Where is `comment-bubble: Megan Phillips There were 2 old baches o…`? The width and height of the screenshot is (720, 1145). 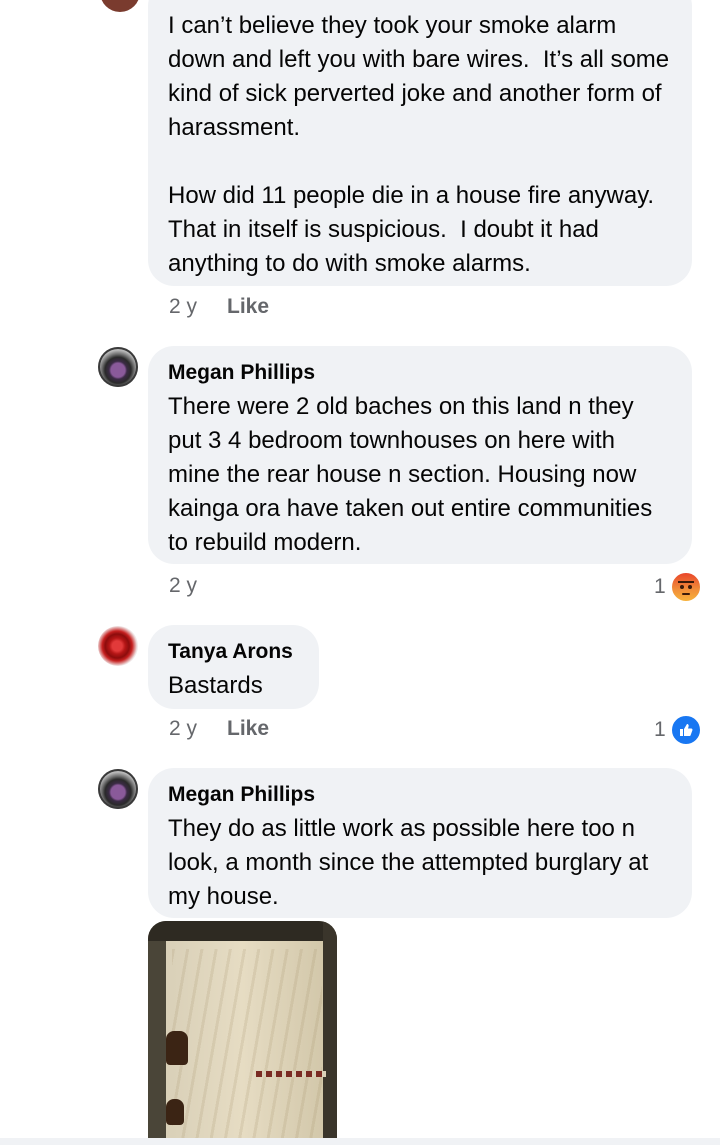
comment-bubble: Megan Phillips There were 2 old baches o… is located at coordinates (420, 455).